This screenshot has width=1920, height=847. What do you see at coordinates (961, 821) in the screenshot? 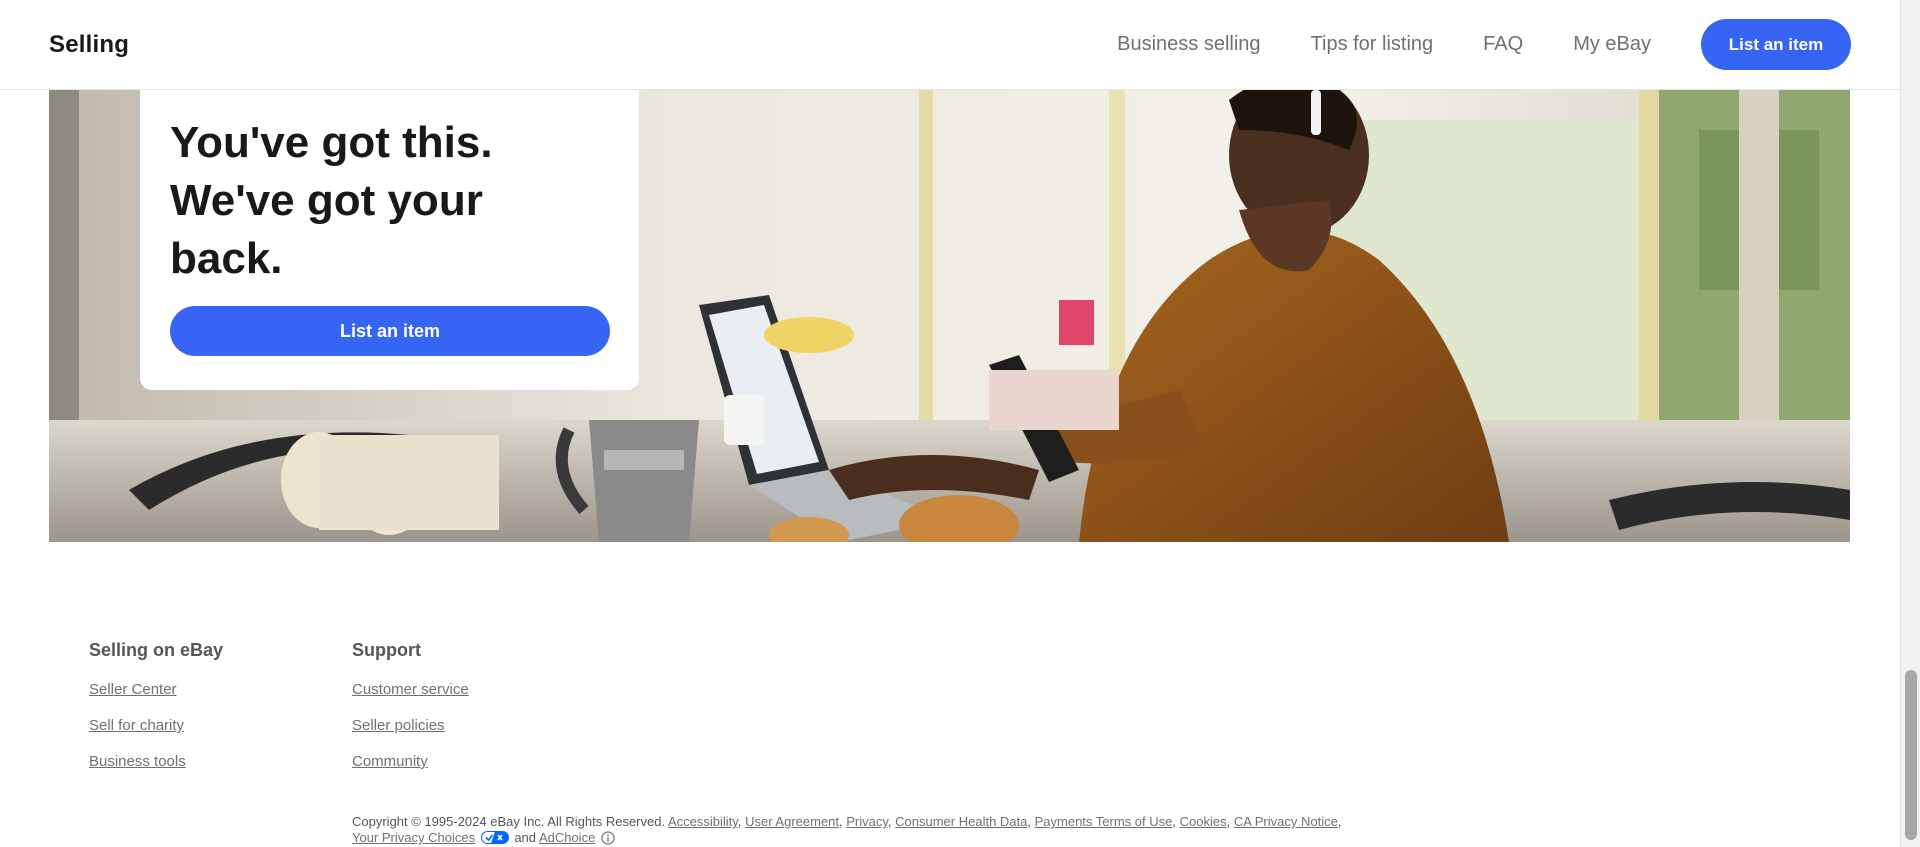
I see `legal-link-consumer-health-data: Consumer Health Data` at bounding box center [961, 821].